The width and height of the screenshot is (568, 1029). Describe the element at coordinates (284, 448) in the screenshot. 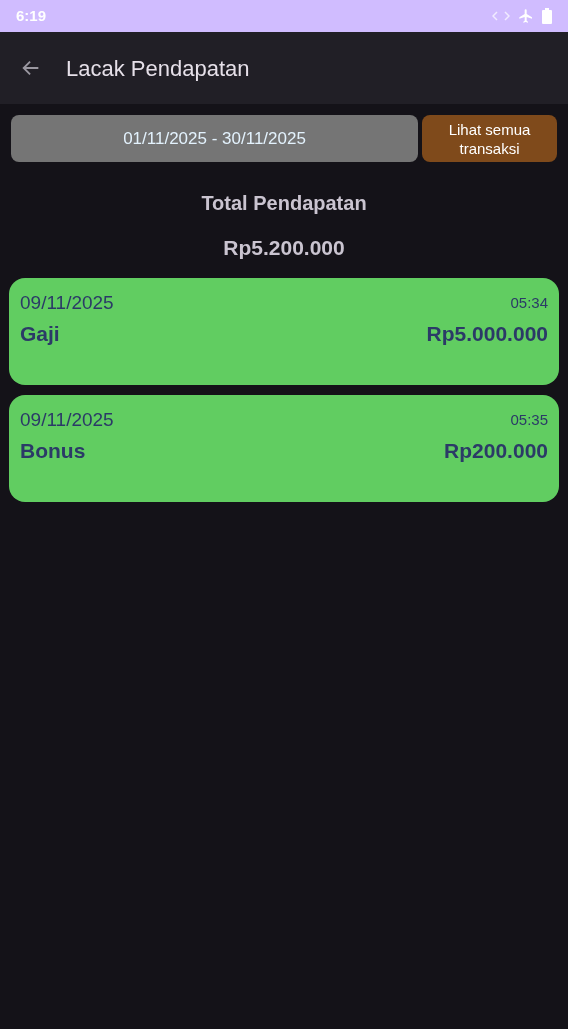

I see `transaction-card: 09/11/2025 05:35 Bonus Rp200.000` at that location.